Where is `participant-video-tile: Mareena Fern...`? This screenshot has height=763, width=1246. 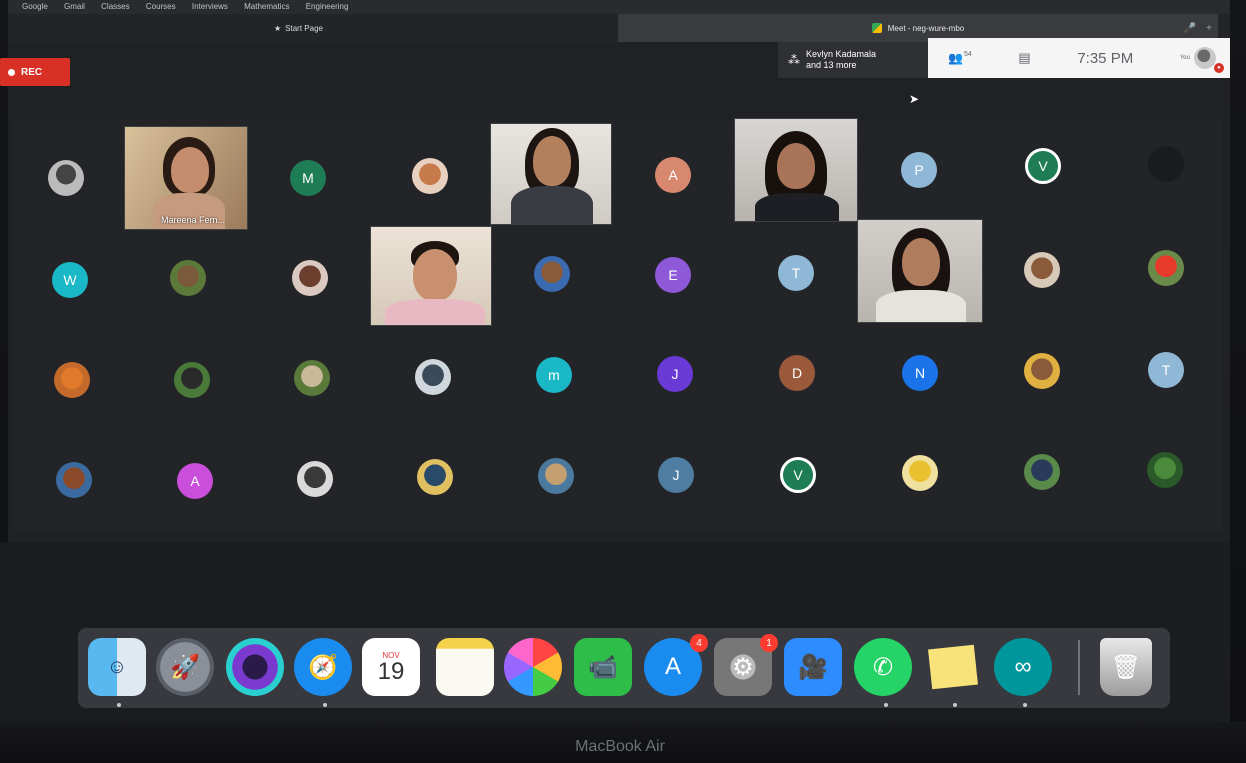 participant-video-tile: Mareena Fern... is located at coordinates (186, 178).